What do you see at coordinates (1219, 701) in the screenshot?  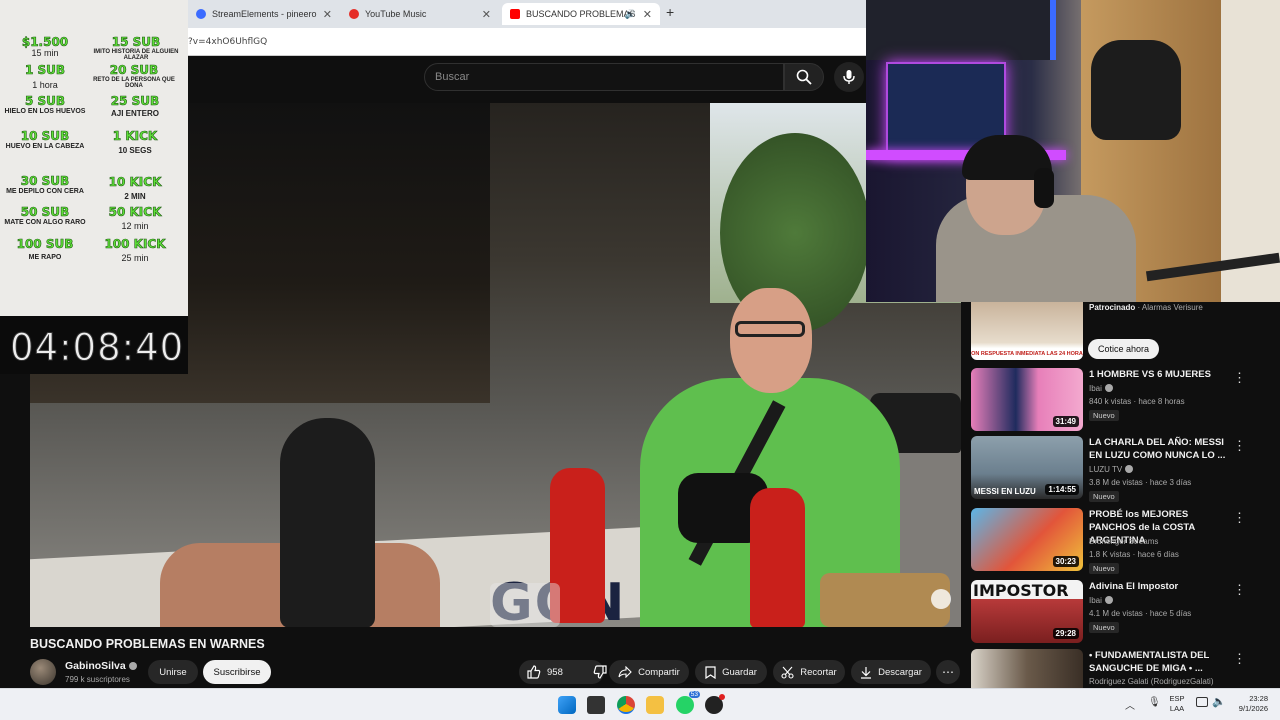 I see `volume-icon: 🔈` at bounding box center [1219, 701].